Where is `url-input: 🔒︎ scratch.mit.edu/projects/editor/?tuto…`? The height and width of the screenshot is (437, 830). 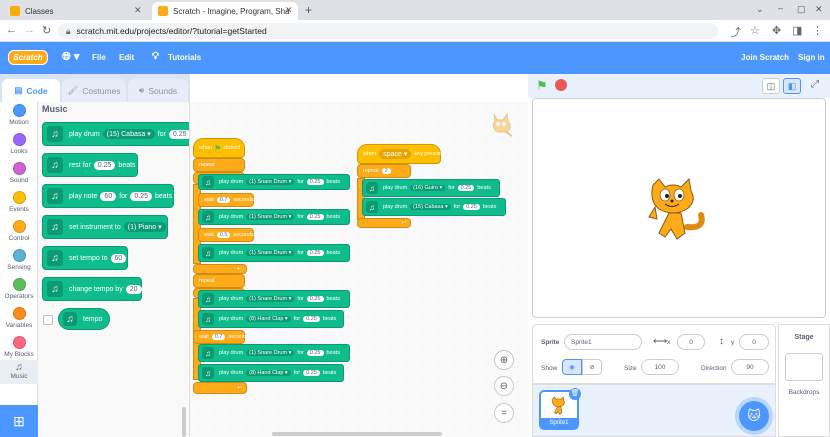
url-input: 🔒︎ scratch.mit.edu/projects/editor/?tuto… is located at coordinates (388, 31).